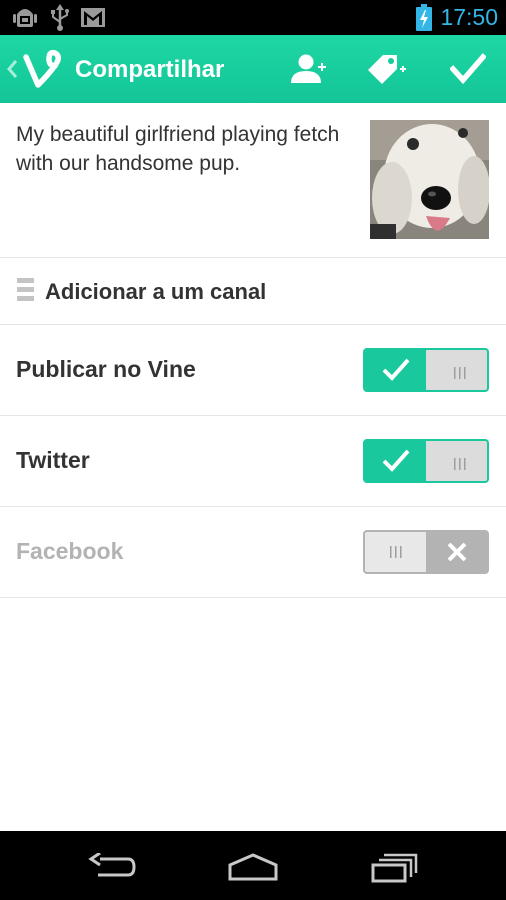 This screenshot has width=506, height=900. I want to click on add-person-icon, so click(308, 68).